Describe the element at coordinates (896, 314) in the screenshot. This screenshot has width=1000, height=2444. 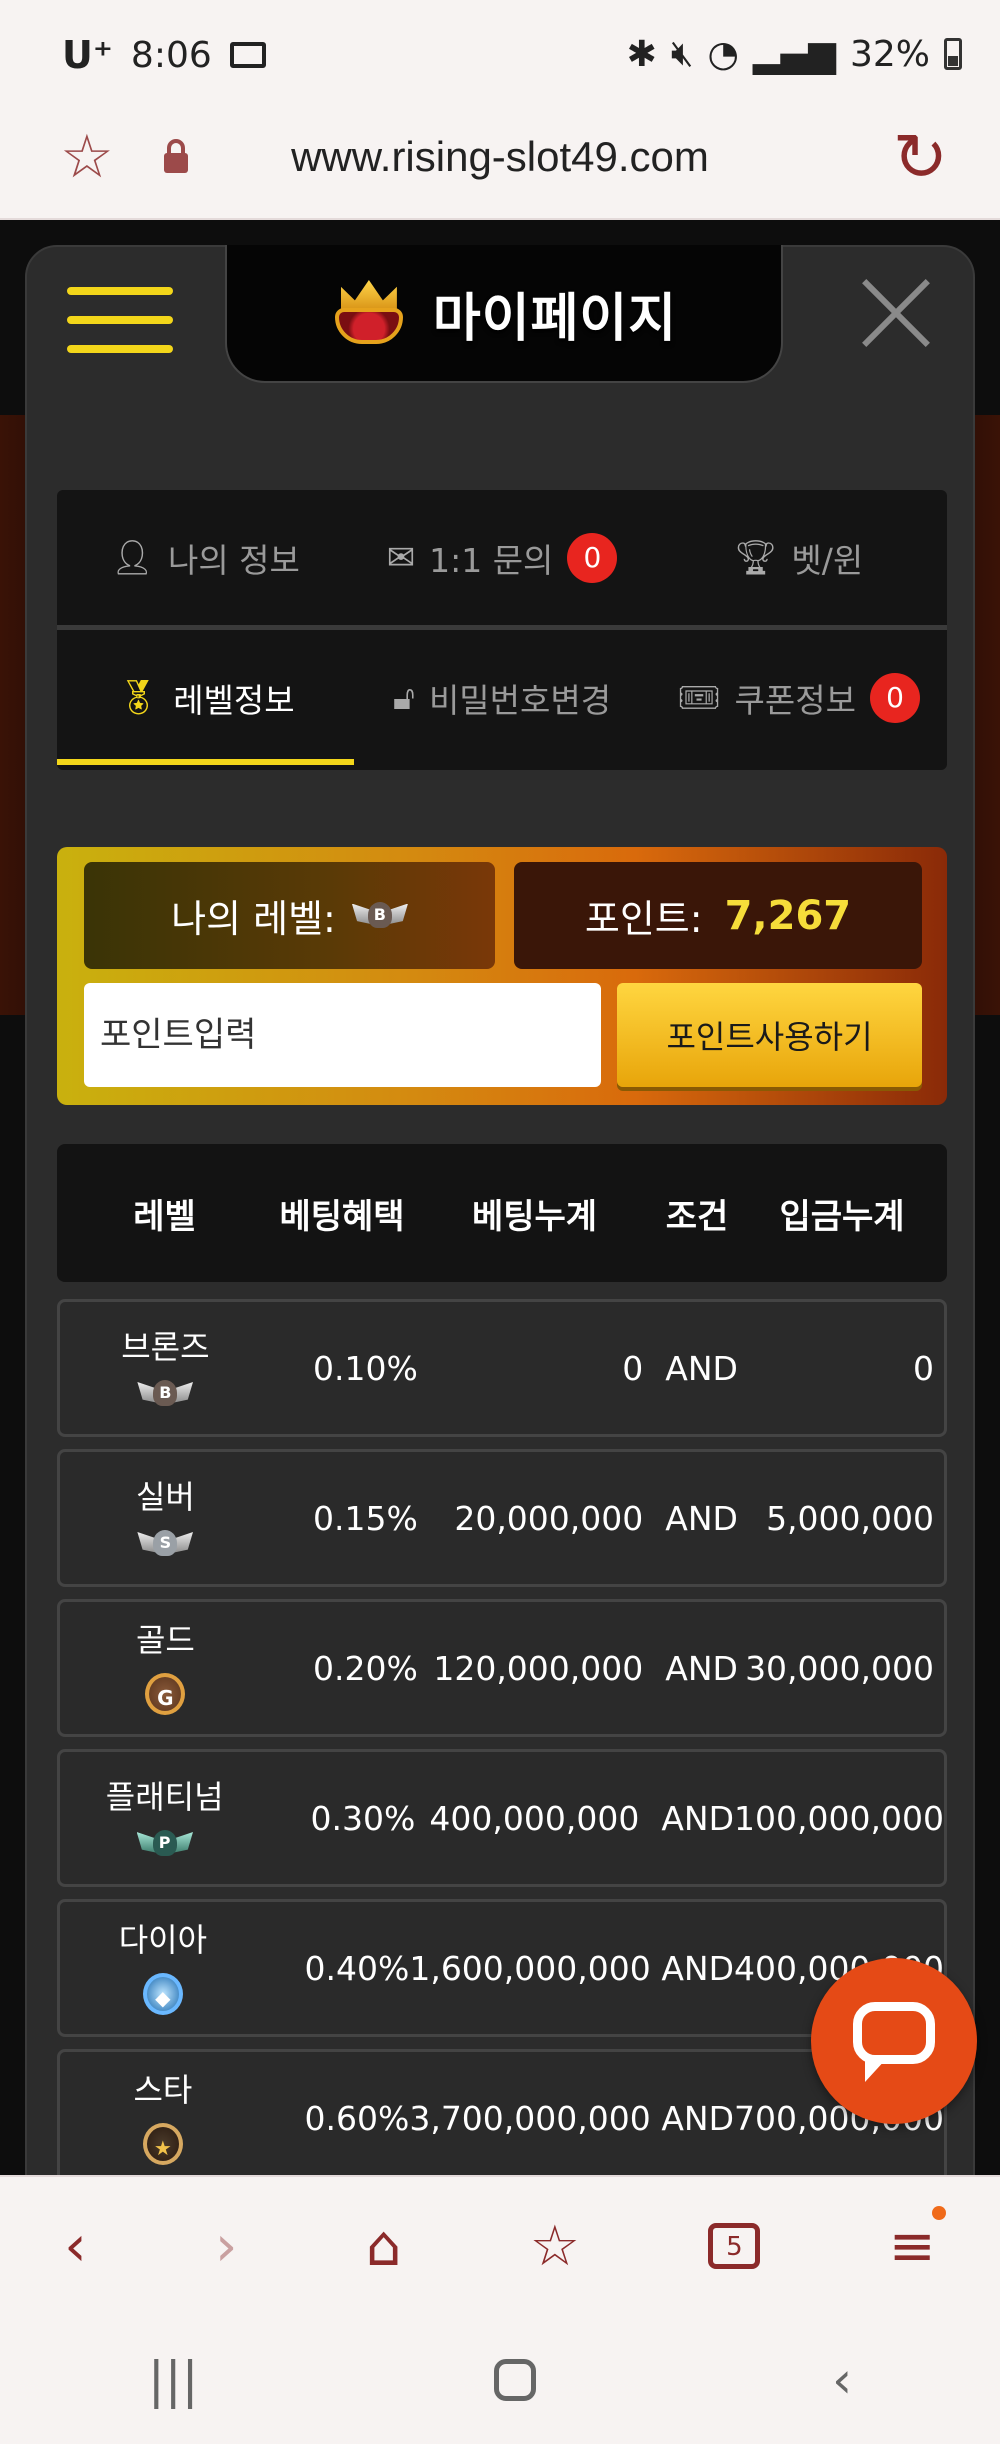
I see `close-icon` at that location.